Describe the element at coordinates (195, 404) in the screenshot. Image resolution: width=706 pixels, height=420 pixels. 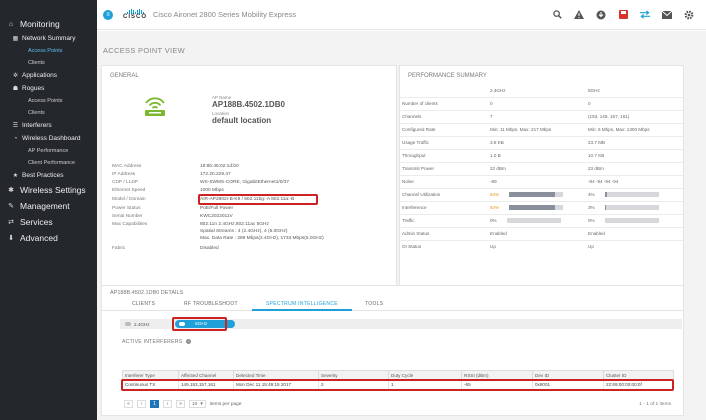
I see `per-page-value: 10` at that location.